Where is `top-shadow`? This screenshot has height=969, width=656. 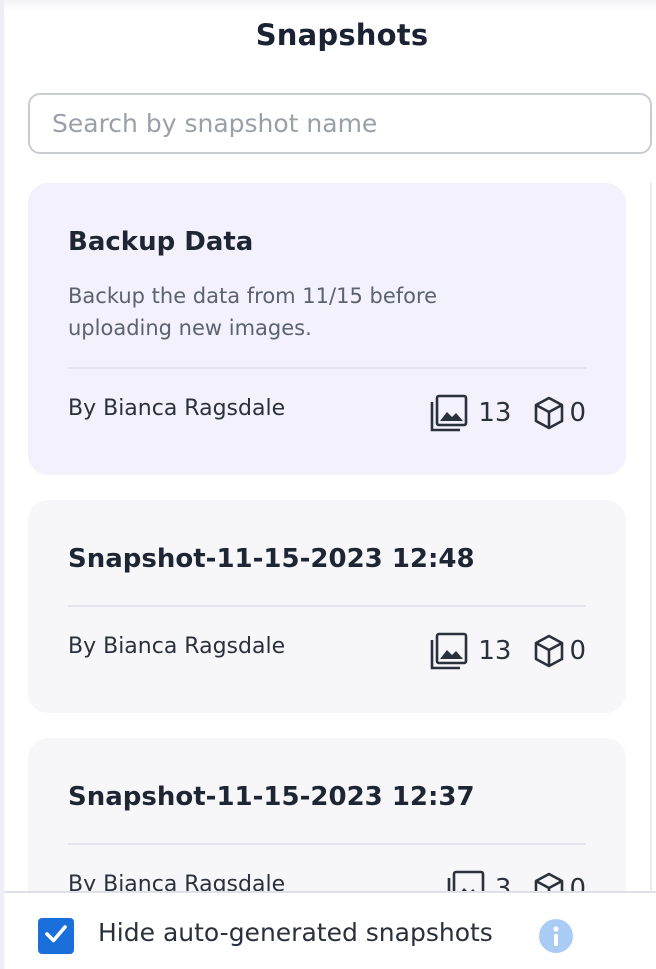 top-shadow is located at coordinates (330, 6).